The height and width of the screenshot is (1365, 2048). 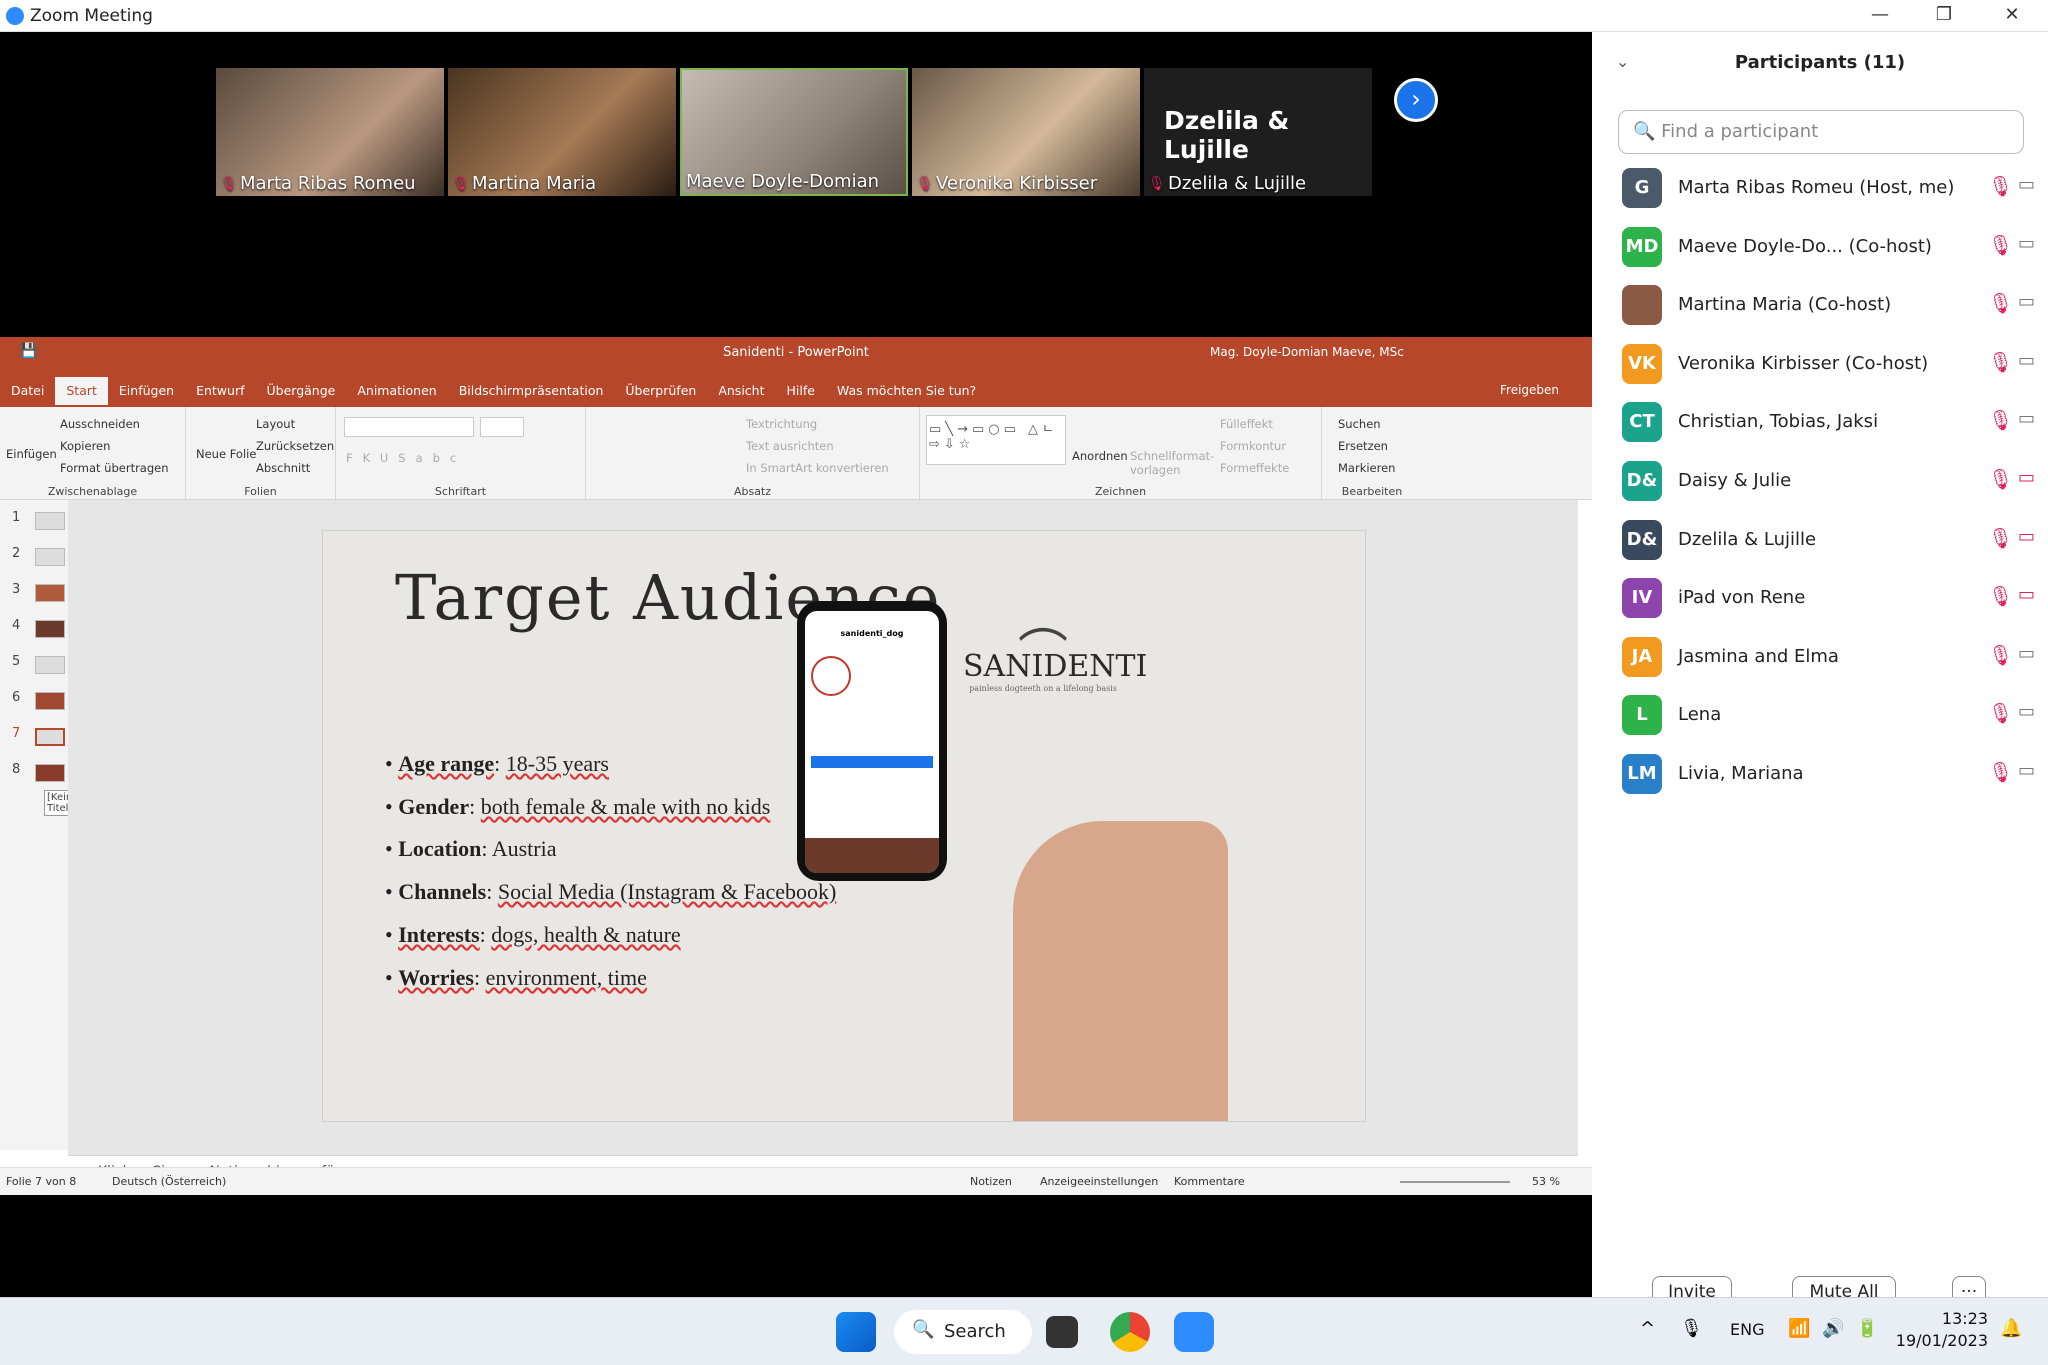 I want to click on tab-hilfe: Hilfe, so click(x=800, y=391).